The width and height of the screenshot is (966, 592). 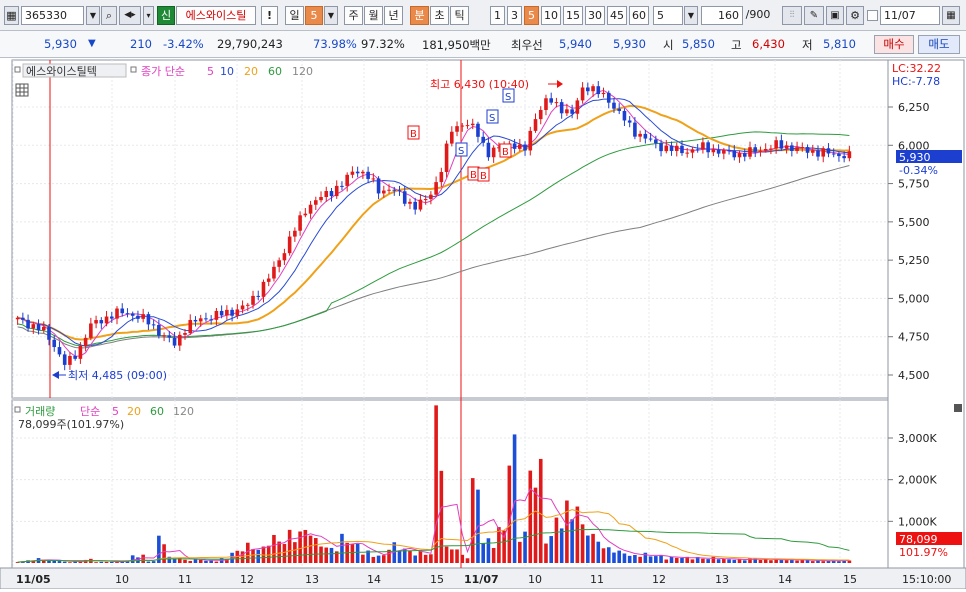 I want to click on price-tick-label: 5,000, so click(x=914, y=298).